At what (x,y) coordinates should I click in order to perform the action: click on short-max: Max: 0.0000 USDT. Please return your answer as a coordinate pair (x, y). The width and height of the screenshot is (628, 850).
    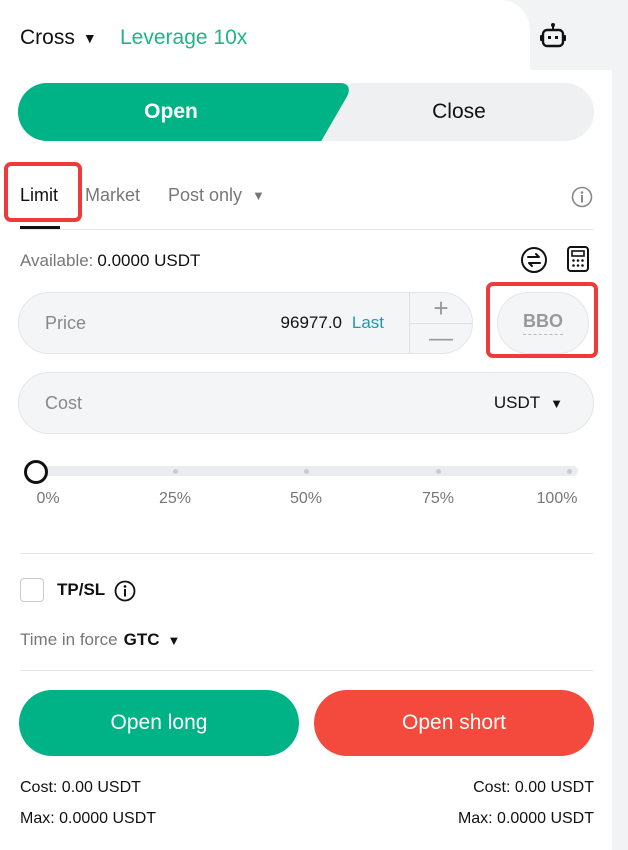
    Looking at the image, I should click on (525, 818).